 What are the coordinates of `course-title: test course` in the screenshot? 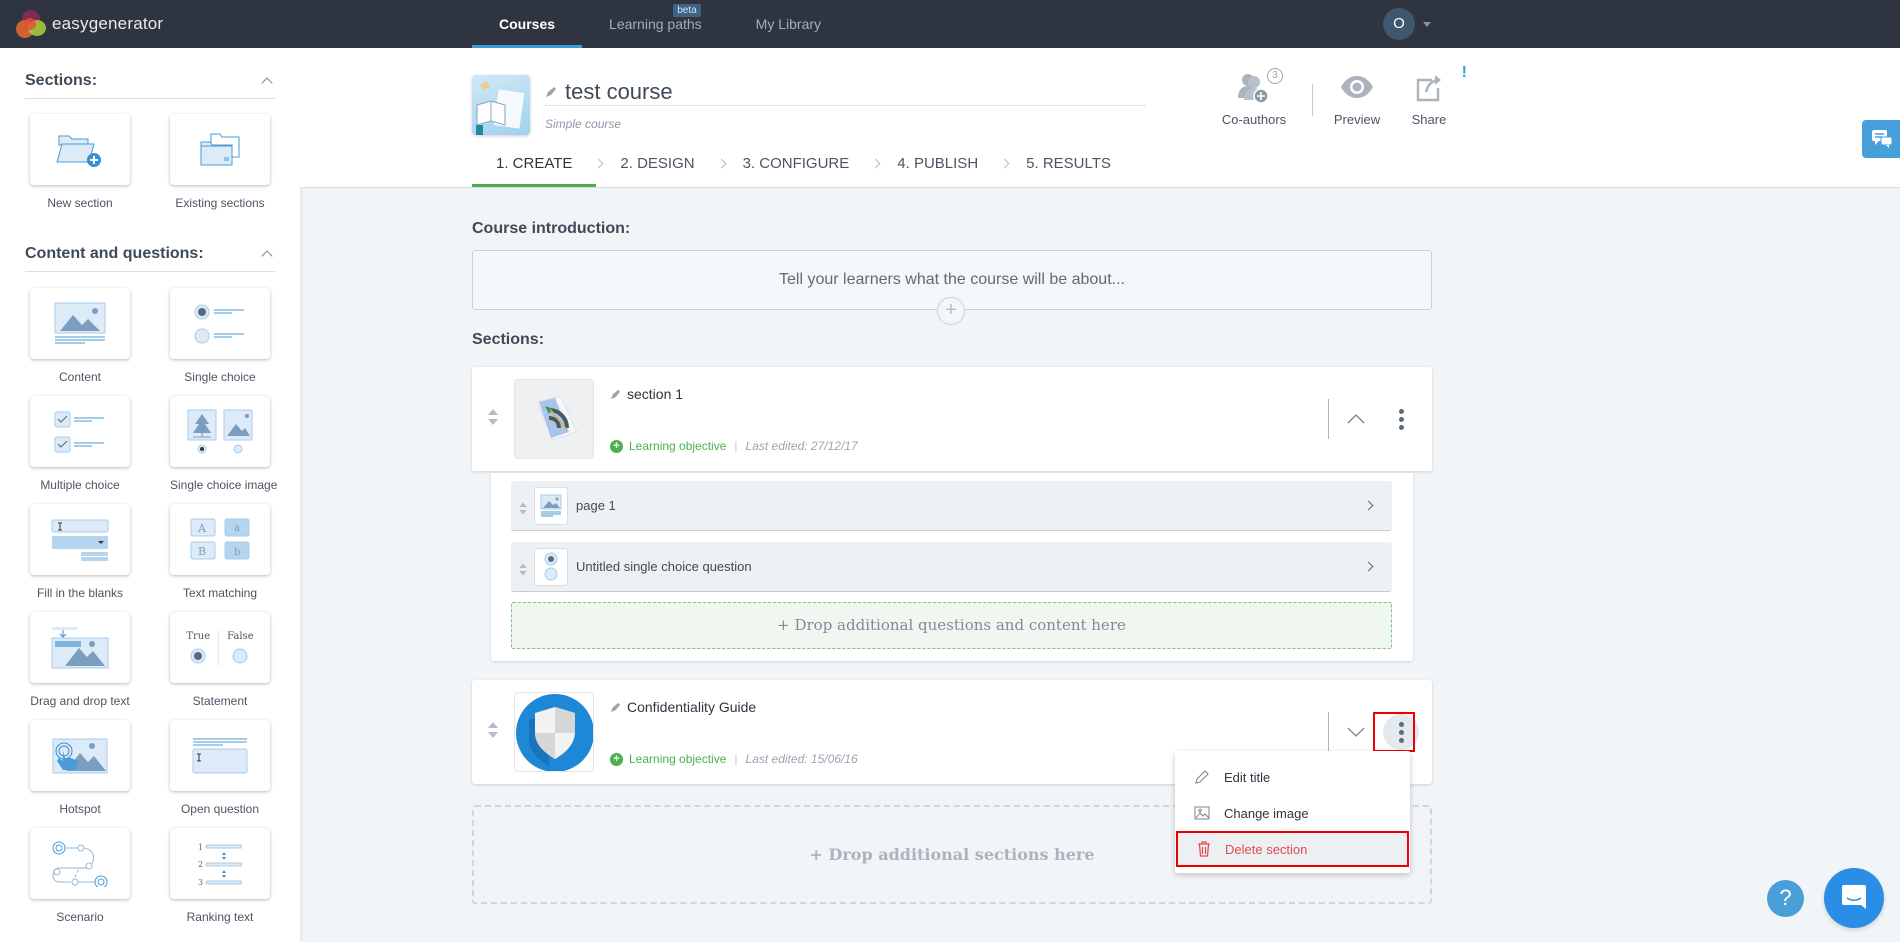 It's located at (619, 91).